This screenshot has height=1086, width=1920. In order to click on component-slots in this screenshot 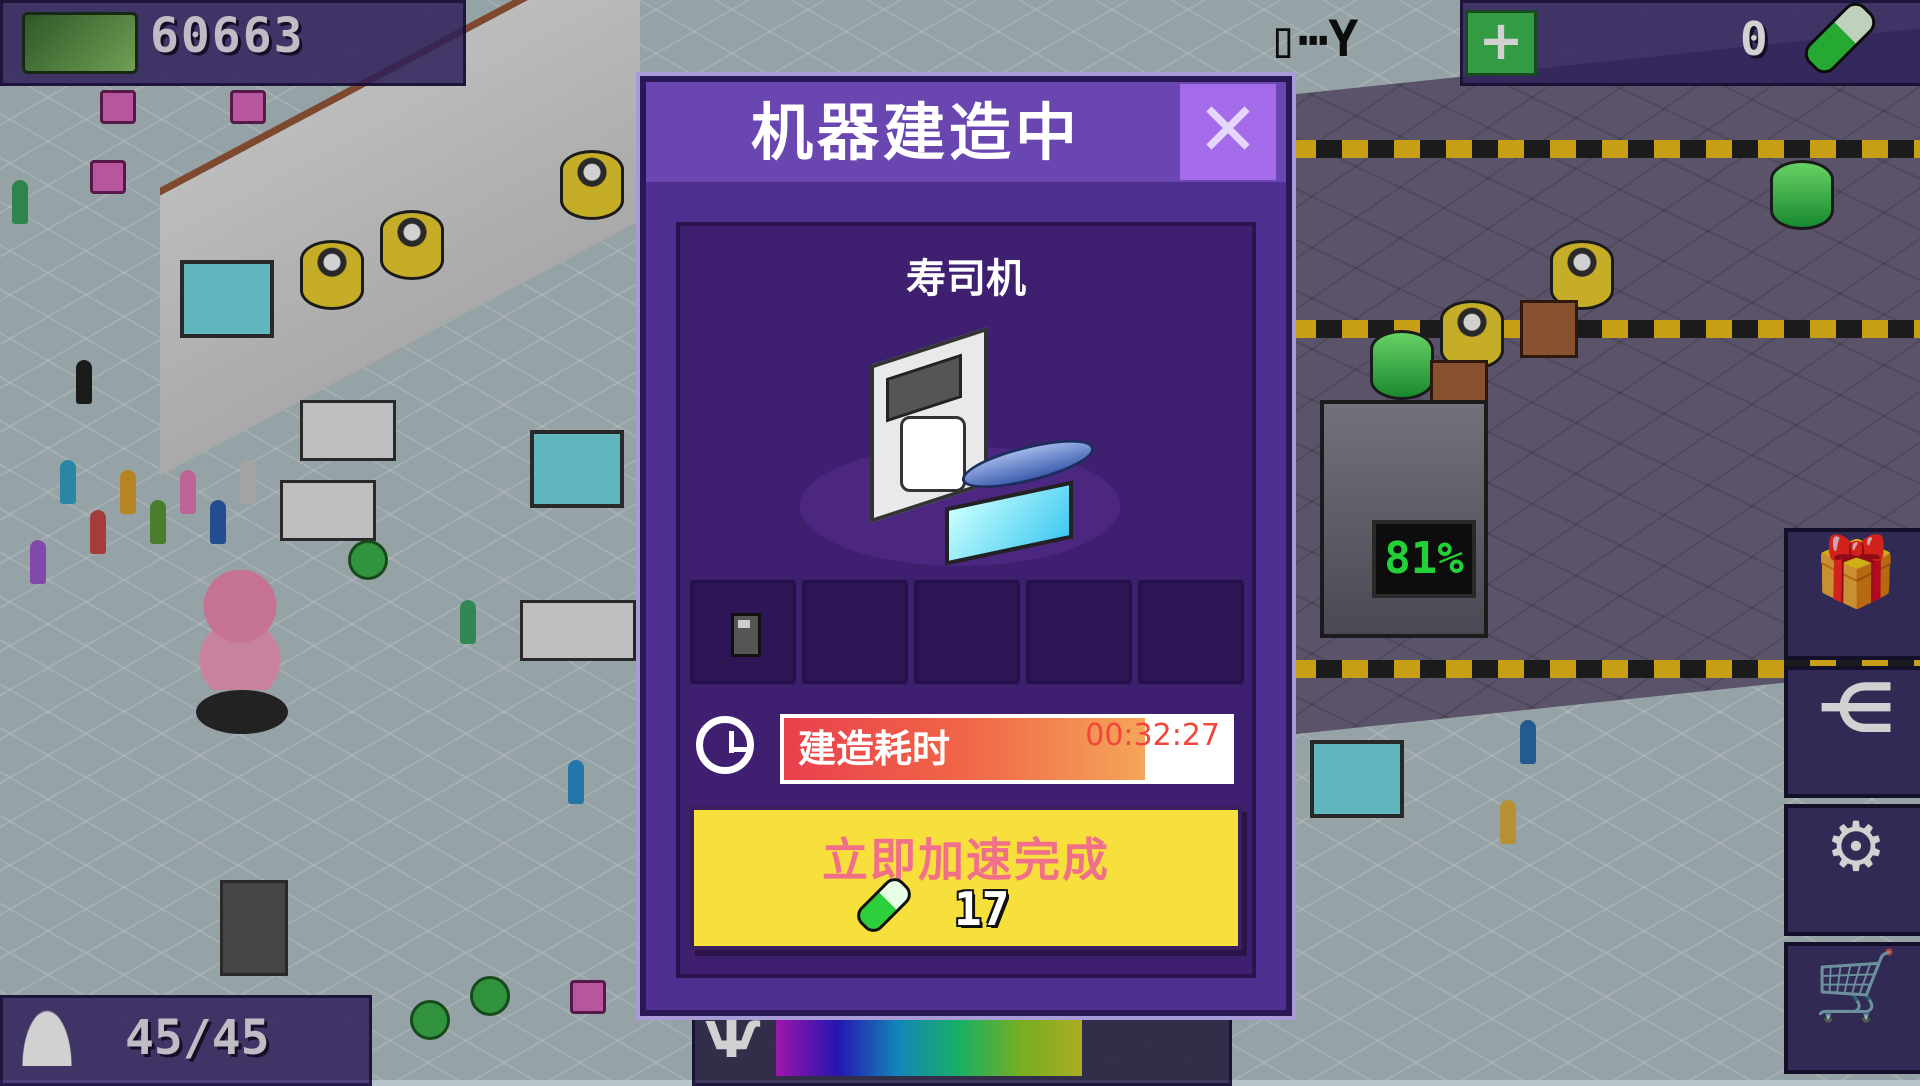, I will do `click(967, 632)`.